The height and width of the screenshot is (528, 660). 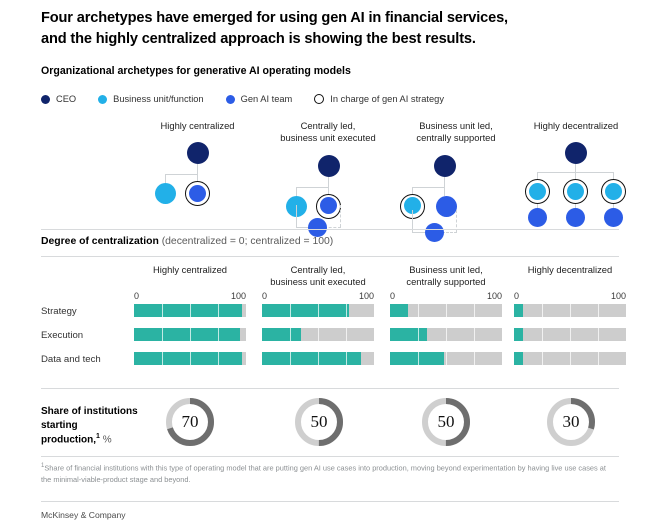 I want to click on divider-above-footnote, so click(x=330, y=456).